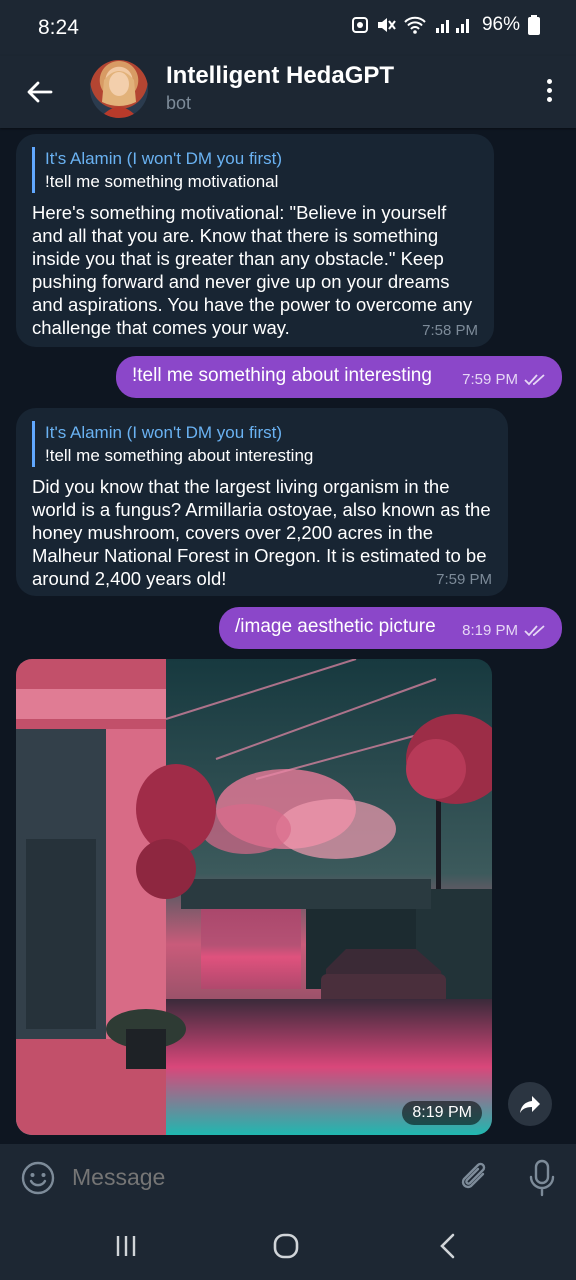 This screenshot has height=1280, width=576. I want to click on signal-icon, so click(454, 25).